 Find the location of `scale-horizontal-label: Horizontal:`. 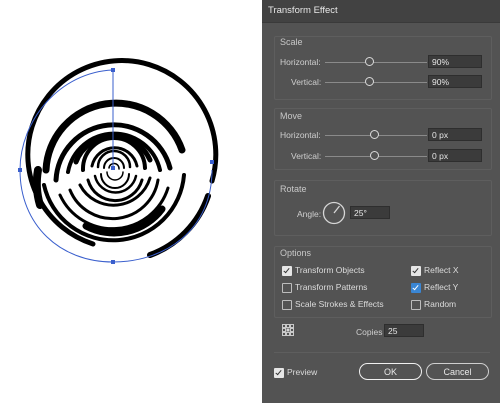

scale-horizontal-label: Horizontal: is located at coordinates (300, 62).